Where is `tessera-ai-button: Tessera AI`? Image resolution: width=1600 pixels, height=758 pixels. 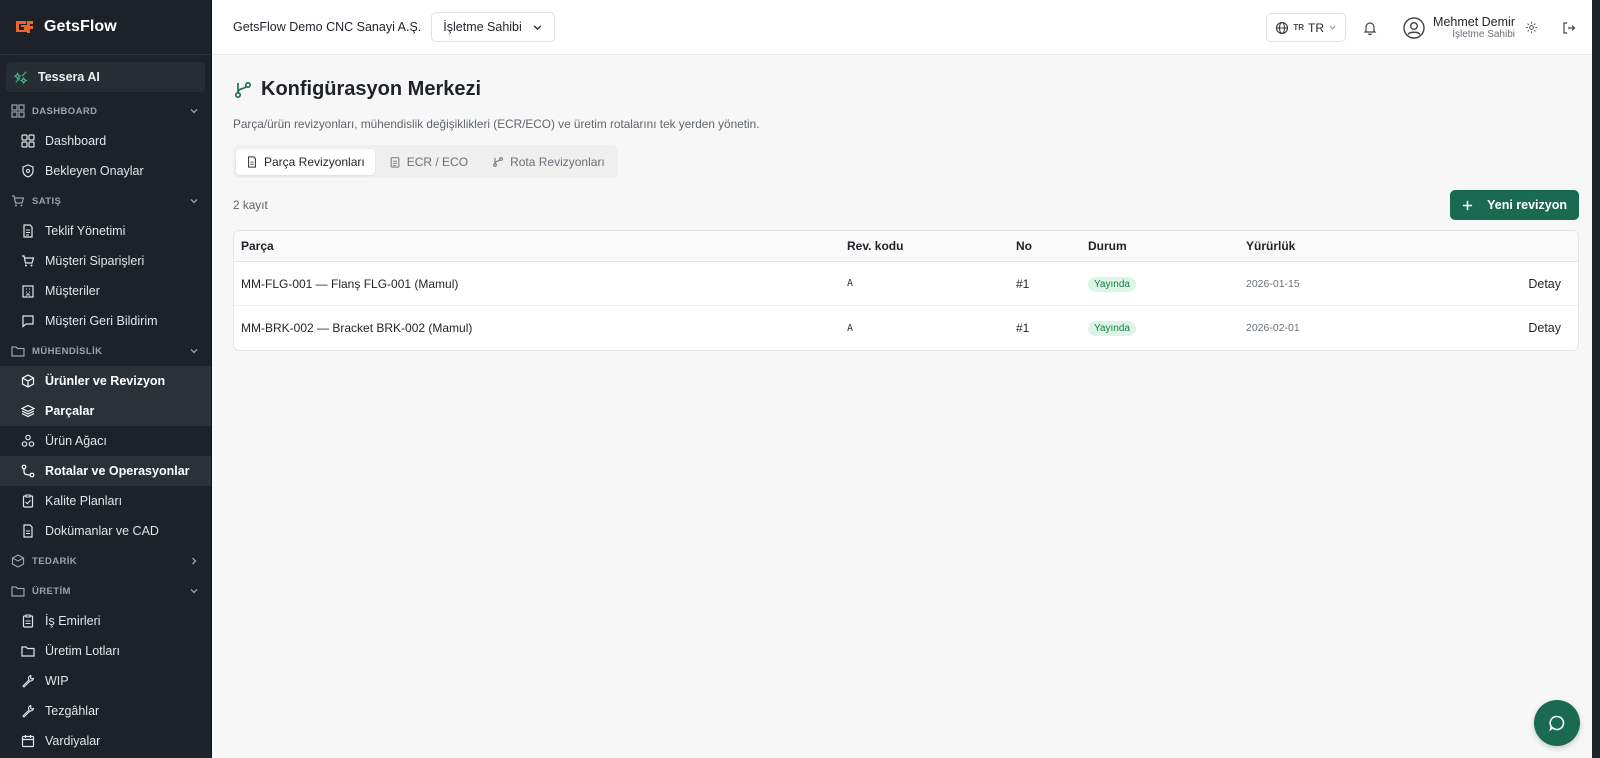
tessera-ai-button: Tessera AI is located at coordinates (105, 77).